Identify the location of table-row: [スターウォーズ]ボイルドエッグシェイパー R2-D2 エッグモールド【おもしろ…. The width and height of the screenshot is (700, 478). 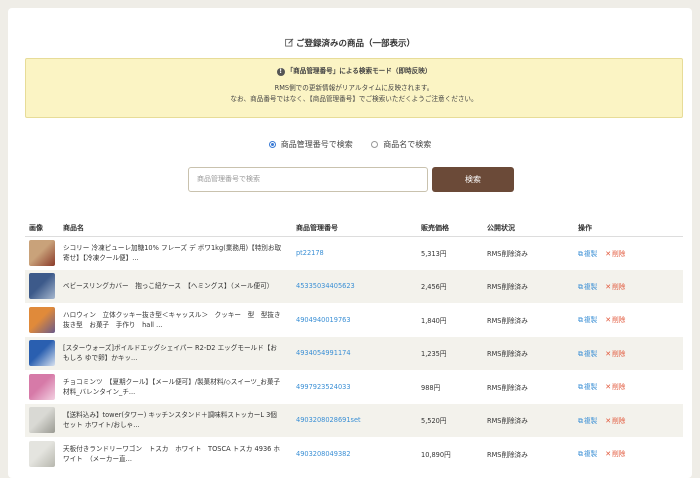
(354, 353).